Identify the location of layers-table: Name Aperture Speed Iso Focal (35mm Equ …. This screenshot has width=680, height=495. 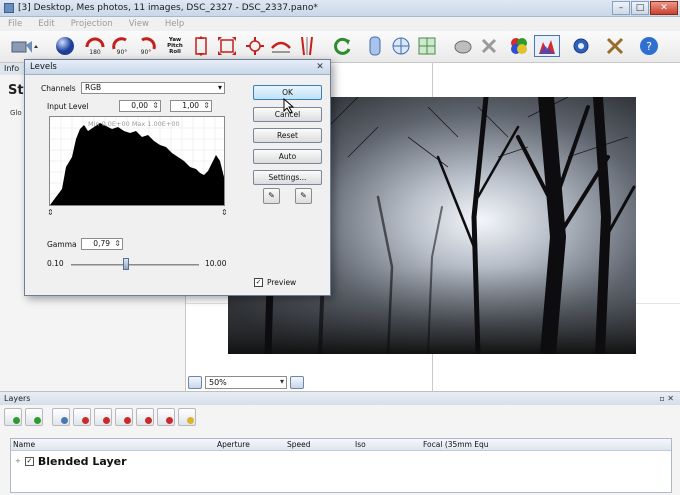
(341, 465).